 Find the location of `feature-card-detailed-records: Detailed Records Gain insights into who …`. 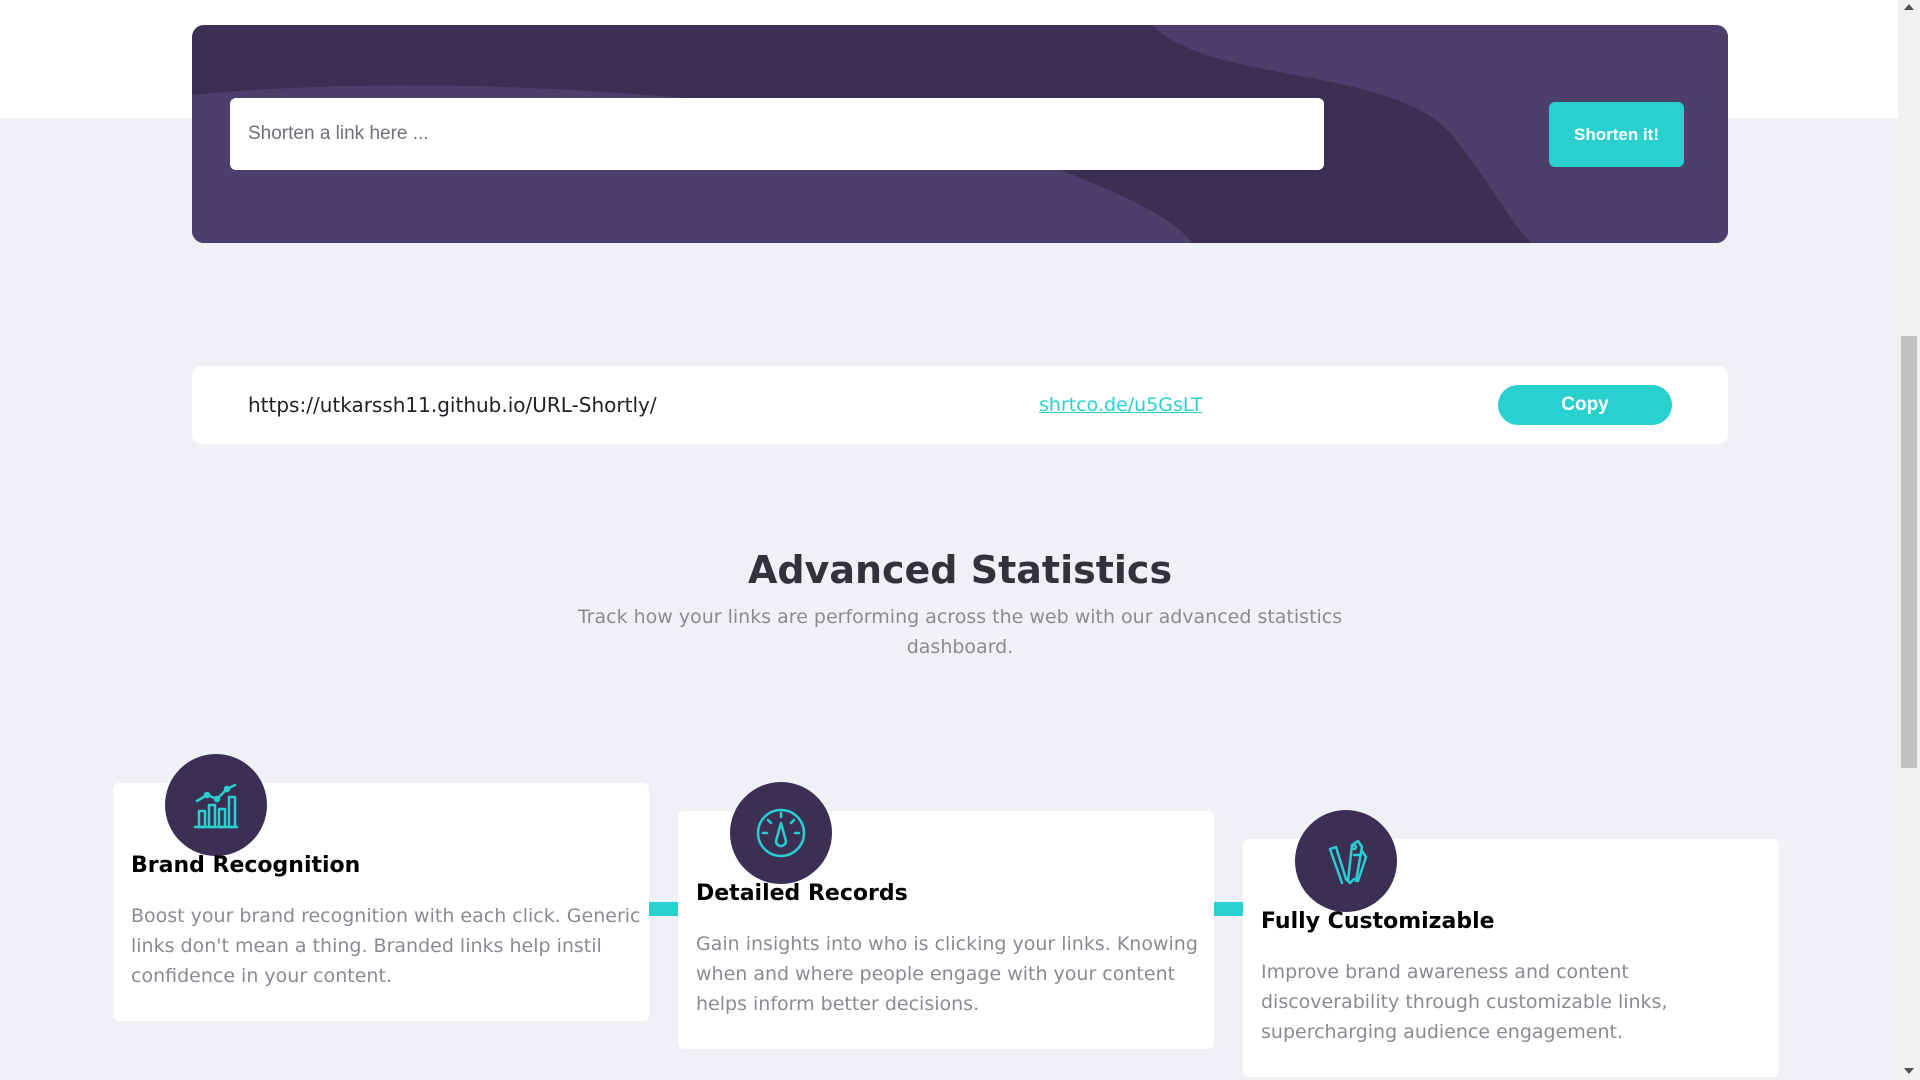

feature-card-detailed-records: Detailed Records Gain insights into who … is located at coordinates (946, 915).